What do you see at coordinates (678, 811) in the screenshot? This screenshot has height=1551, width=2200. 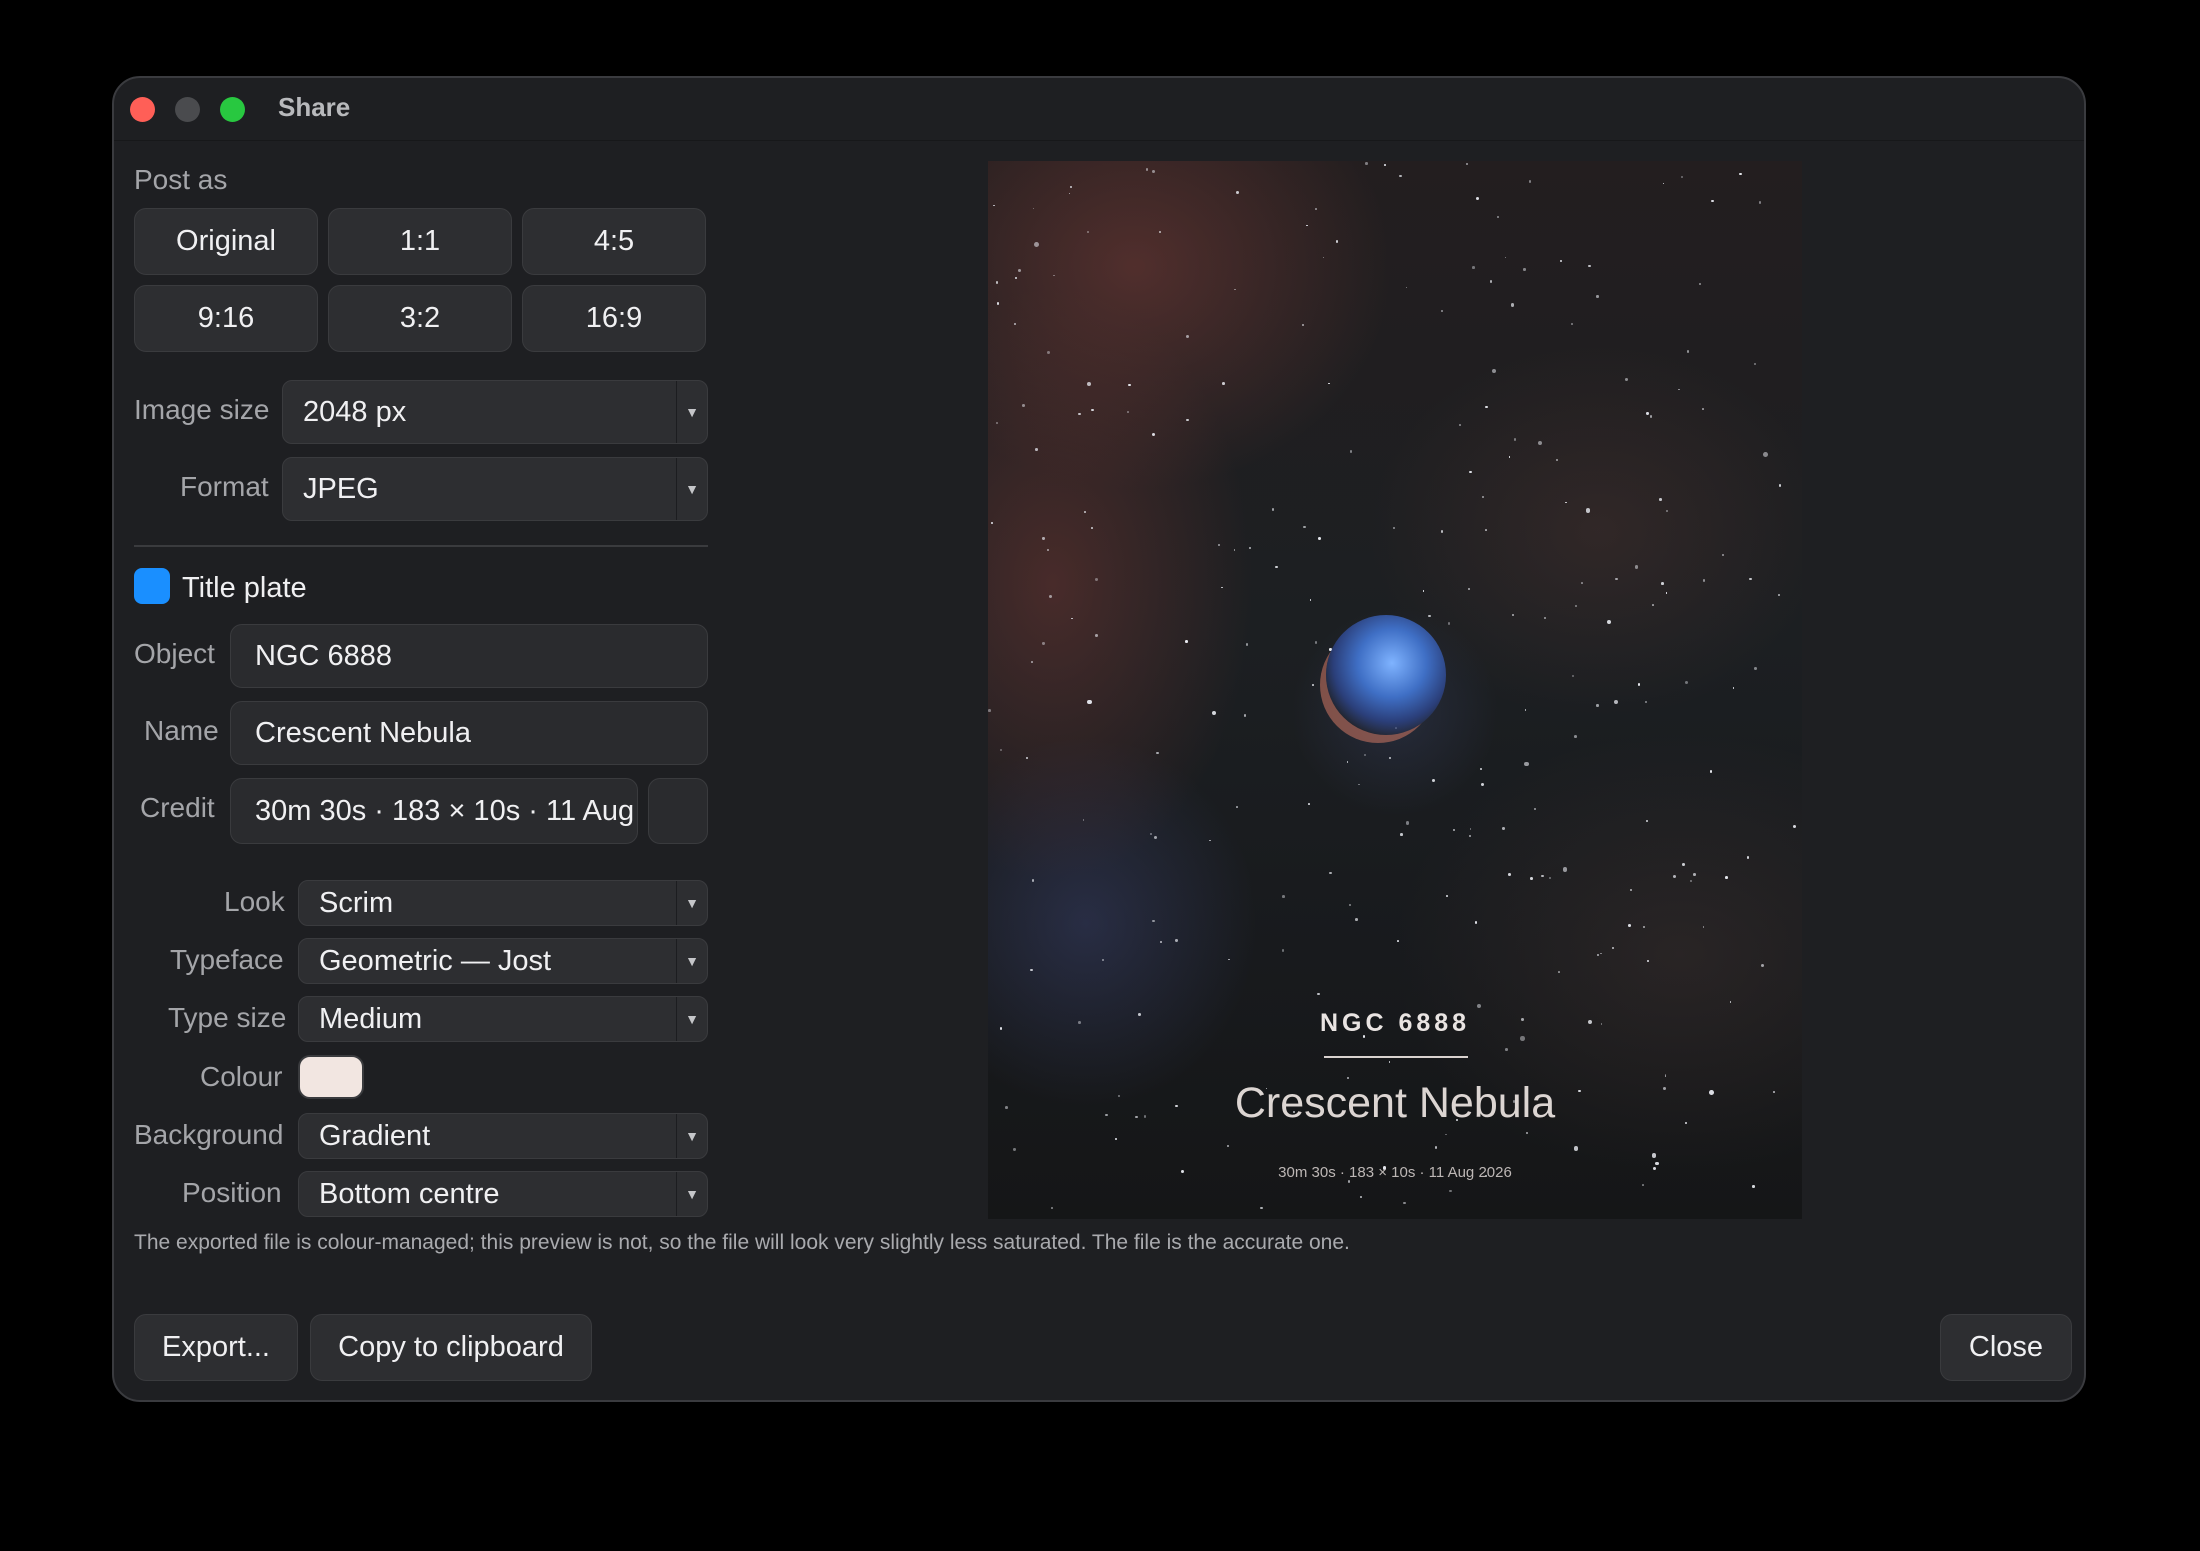 I see `credit-extra-button` at bounding box center [678, 811].